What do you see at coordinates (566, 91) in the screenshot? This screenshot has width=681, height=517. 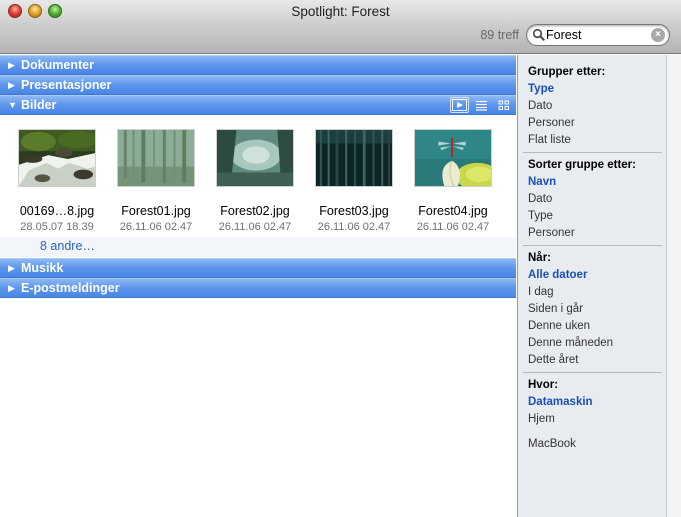 I see `group-by-type: Type` at bounding box center [566, 91].